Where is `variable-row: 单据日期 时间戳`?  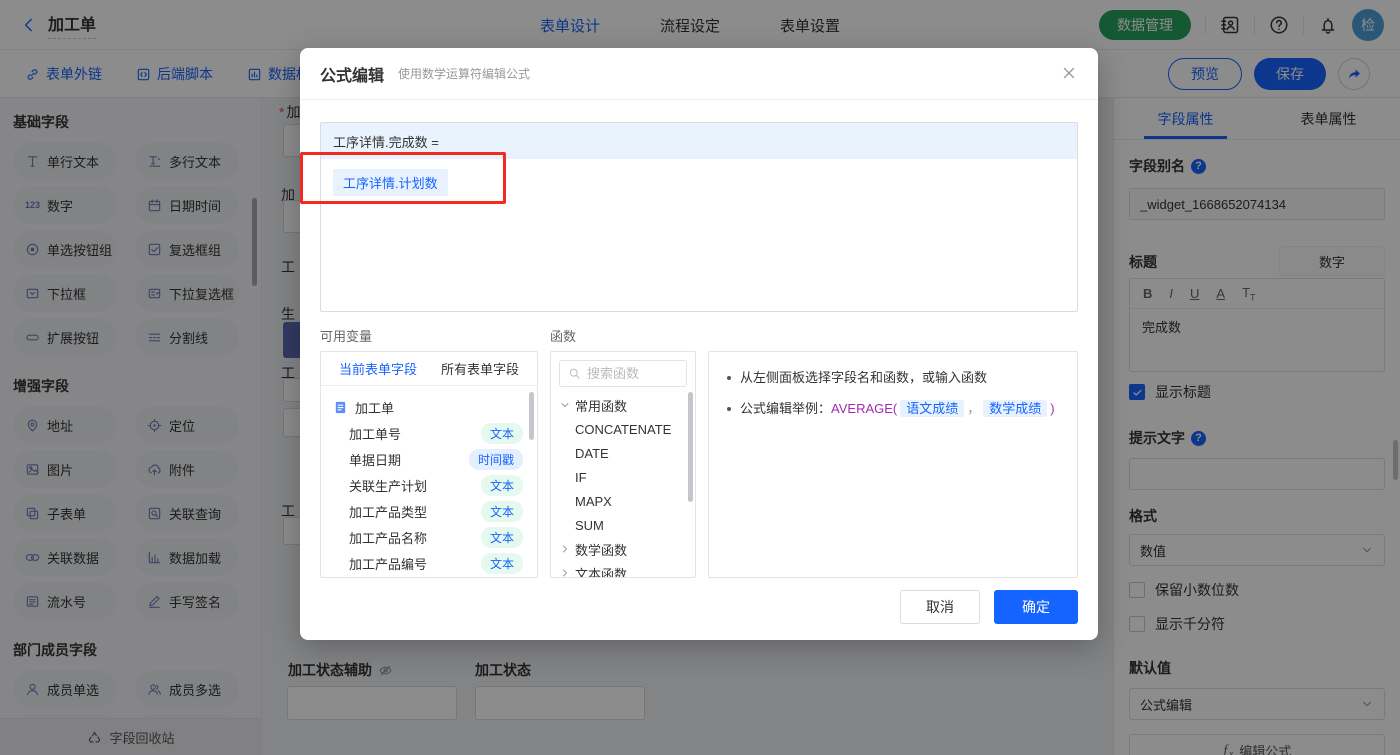
variable-row: 单据日期 时间戳 is located at coordinates (429, 459).